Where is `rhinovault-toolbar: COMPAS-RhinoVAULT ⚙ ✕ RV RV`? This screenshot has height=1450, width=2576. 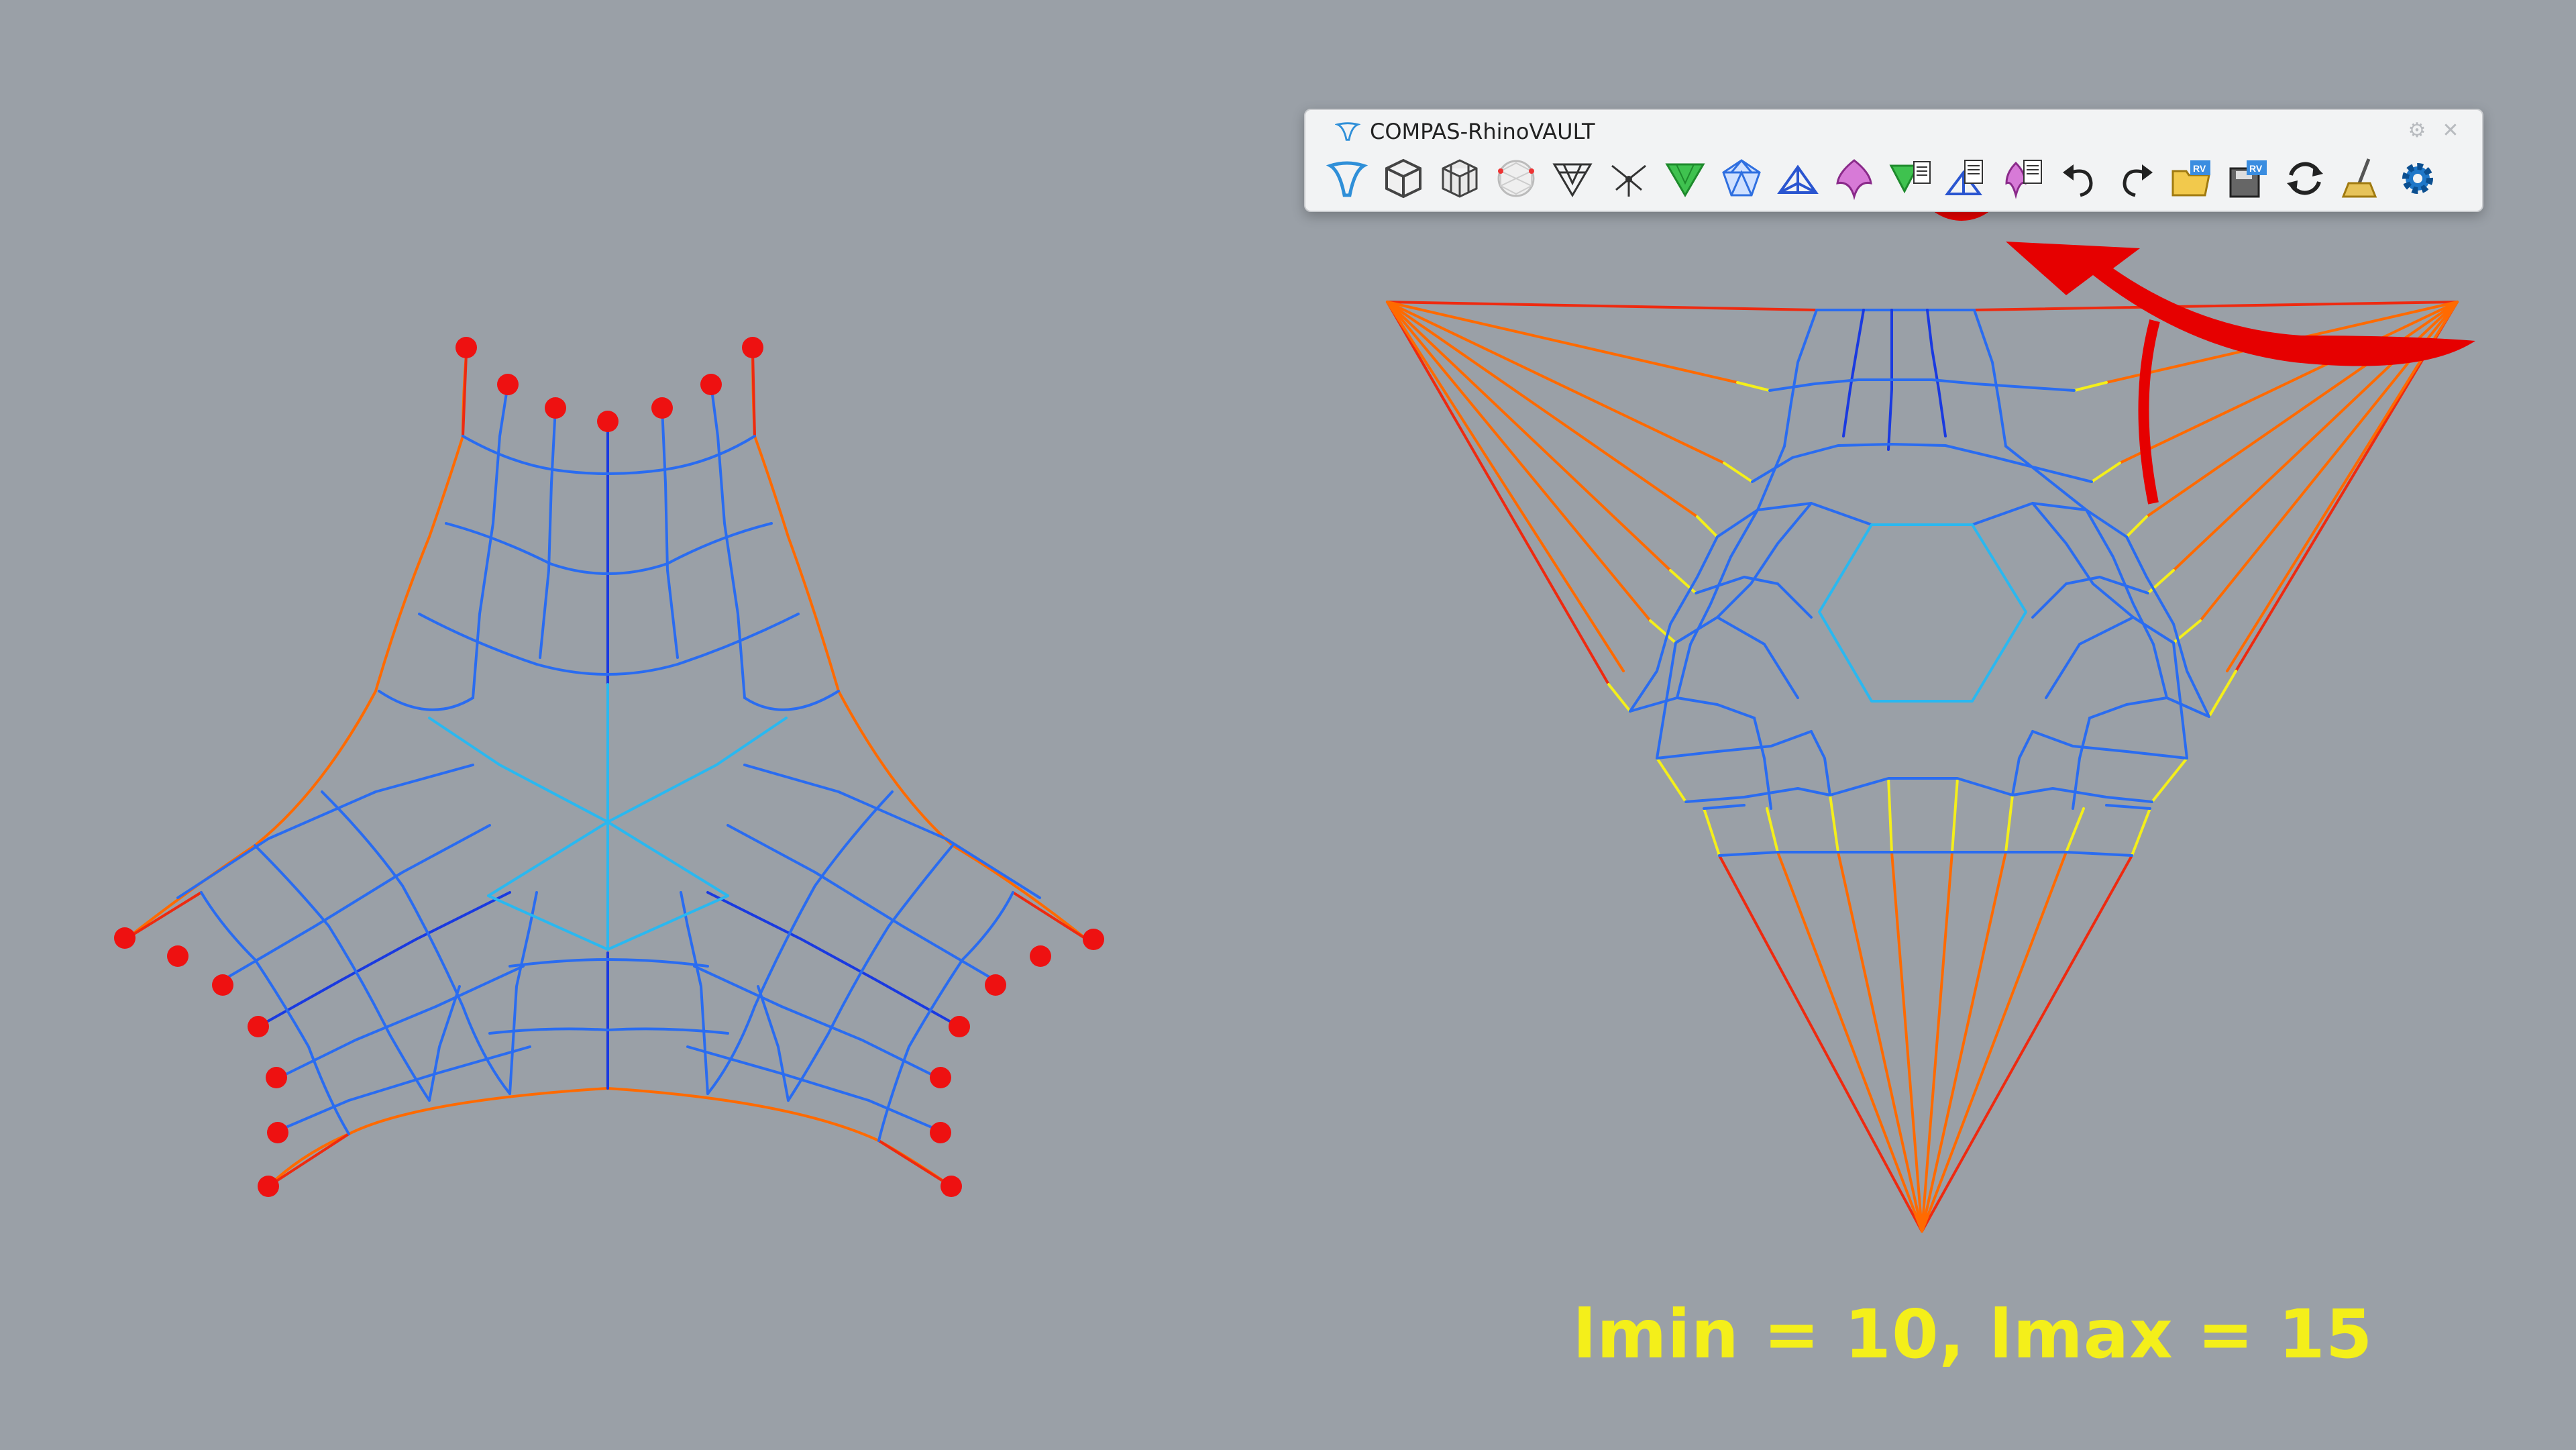 rhinovault-toolbar: COMPAS-RhinoVAULT ⚙ ✕ RV RV is located at coordinates (1893, 160).